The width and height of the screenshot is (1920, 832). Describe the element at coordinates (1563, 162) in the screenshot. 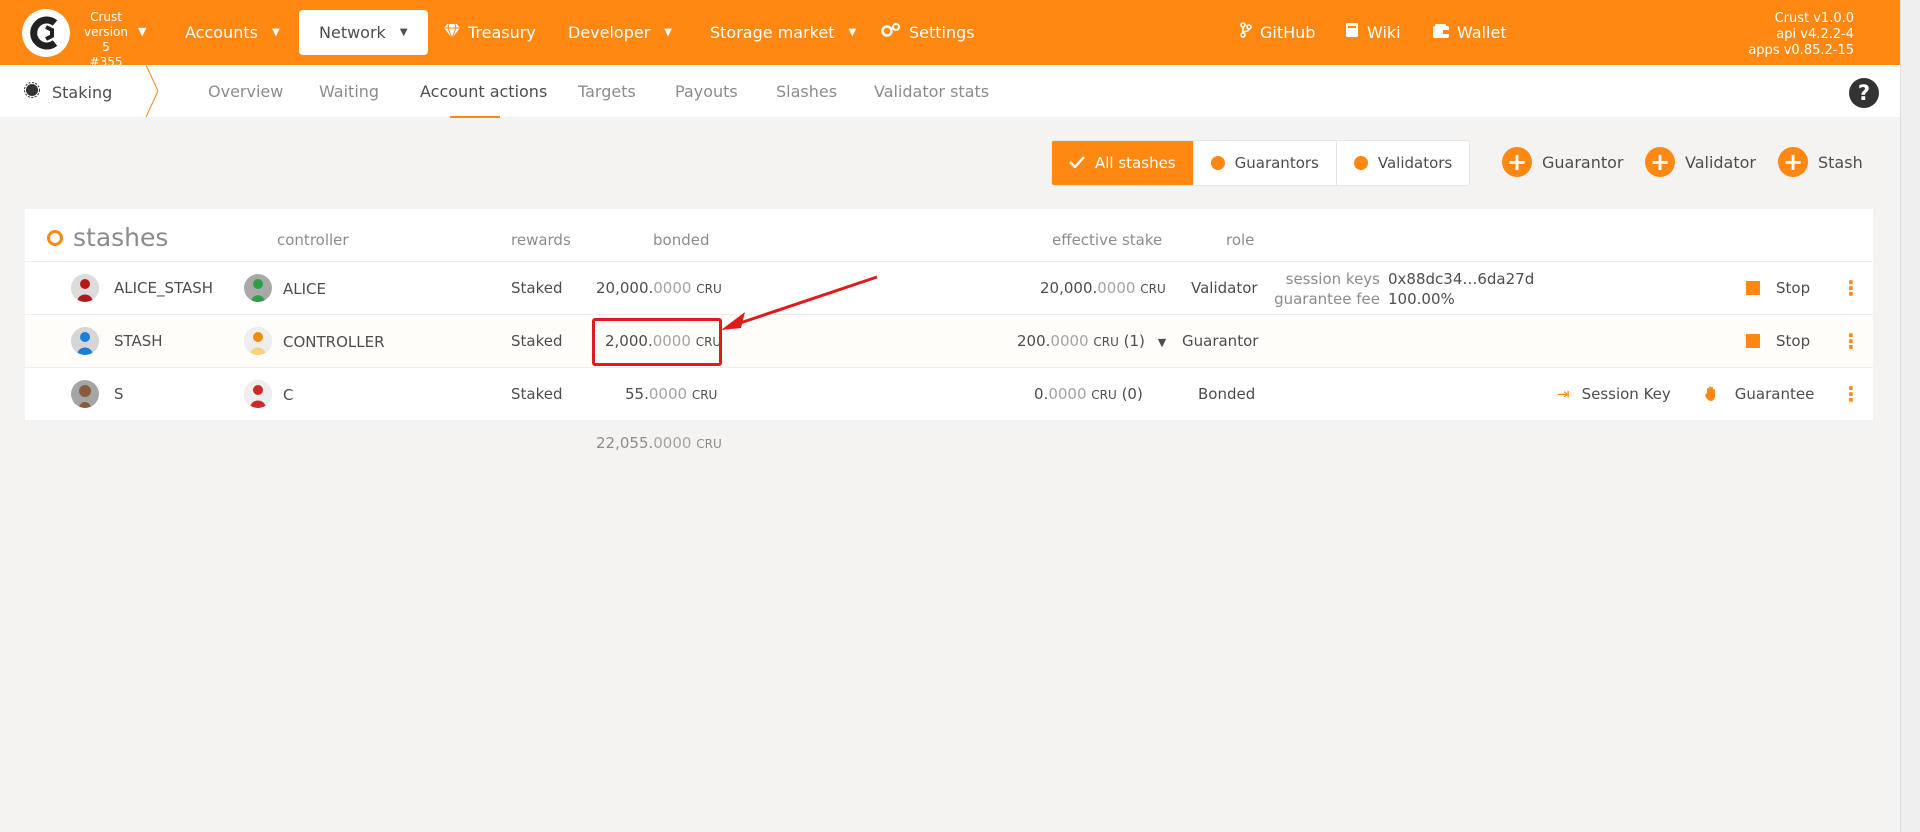

I see `add-guarantor-button: + Guarantor` at that location.